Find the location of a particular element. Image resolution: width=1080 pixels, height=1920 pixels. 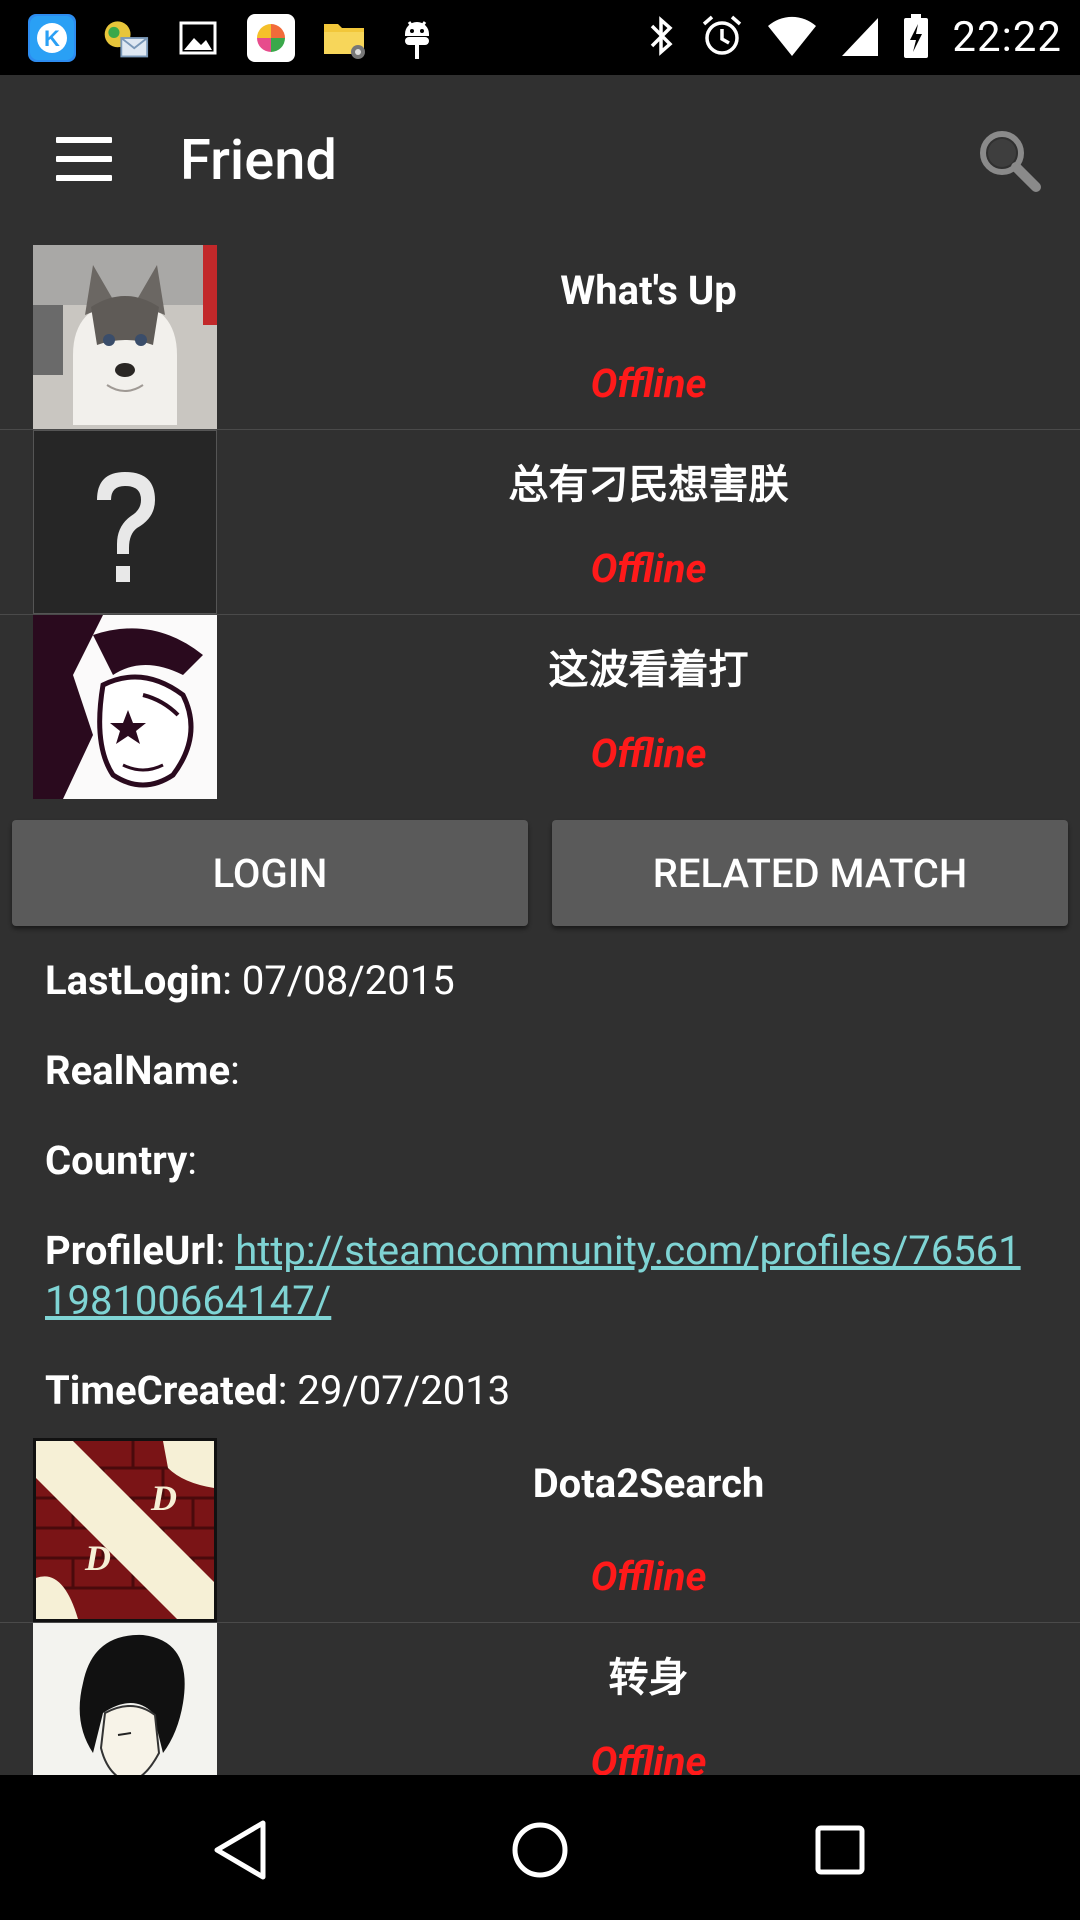

real-name-line: RealName: is located at coordinates (142, 1070).